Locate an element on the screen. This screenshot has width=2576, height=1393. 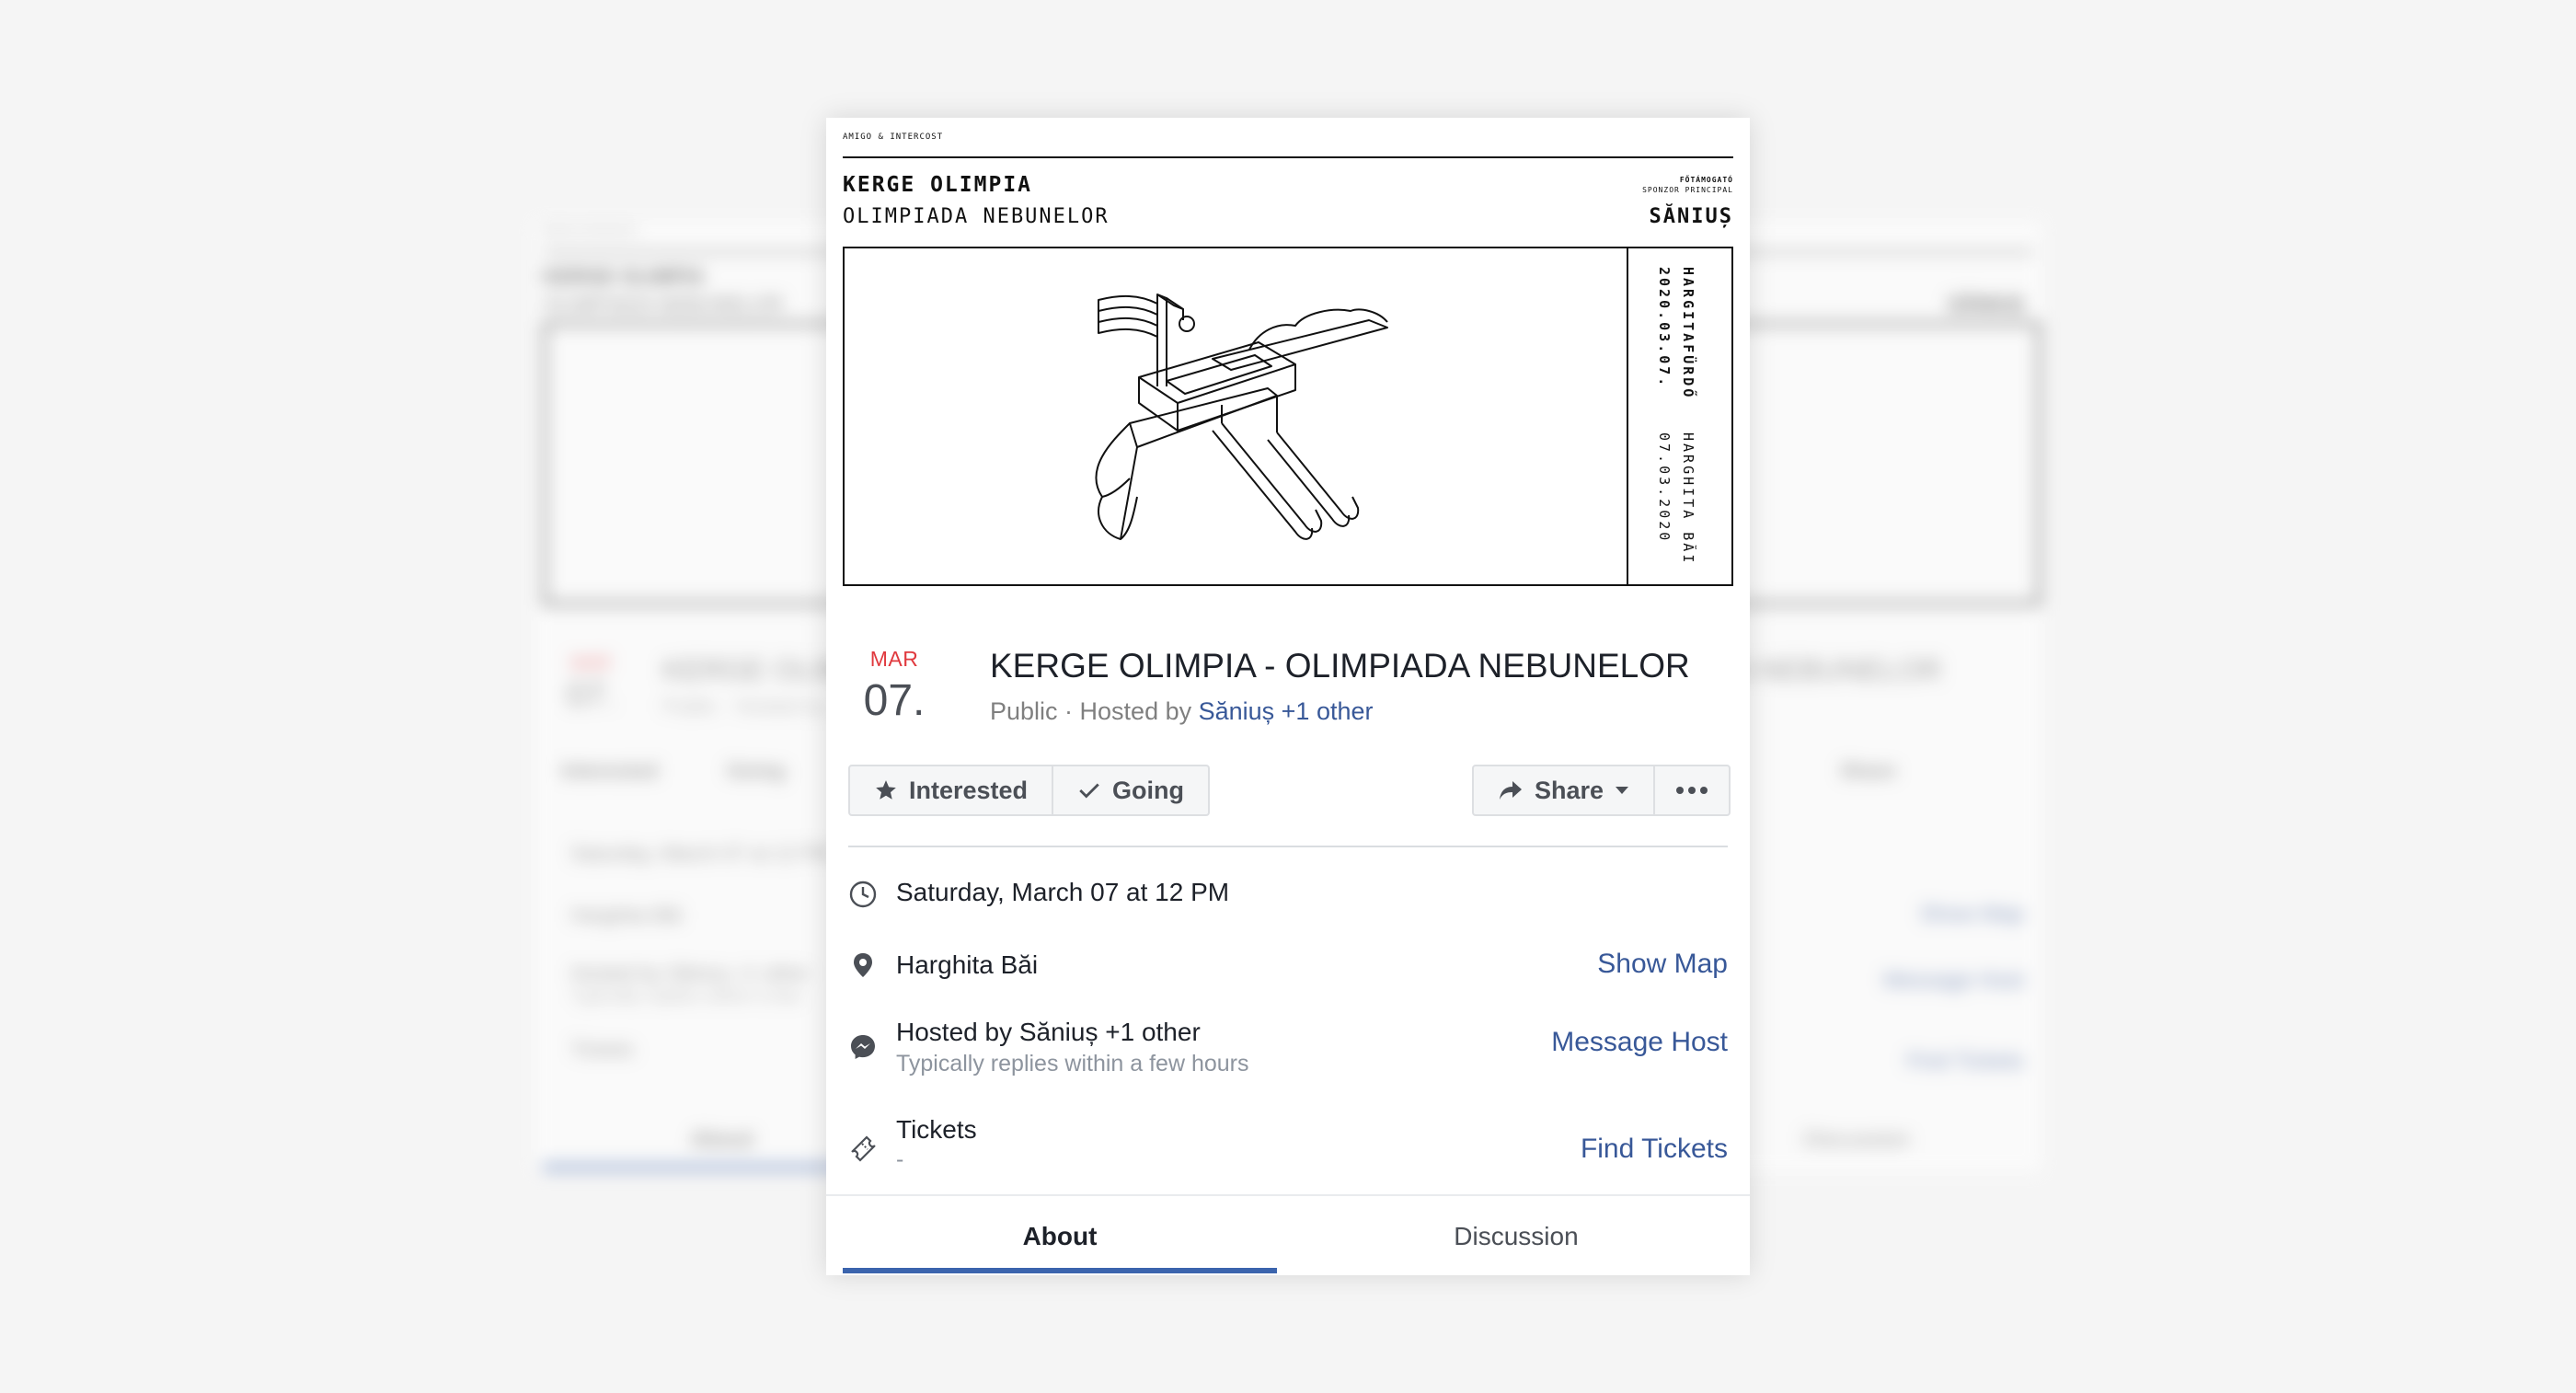
ghost-location: Harghita Băi is located at coordinates (626, 916).